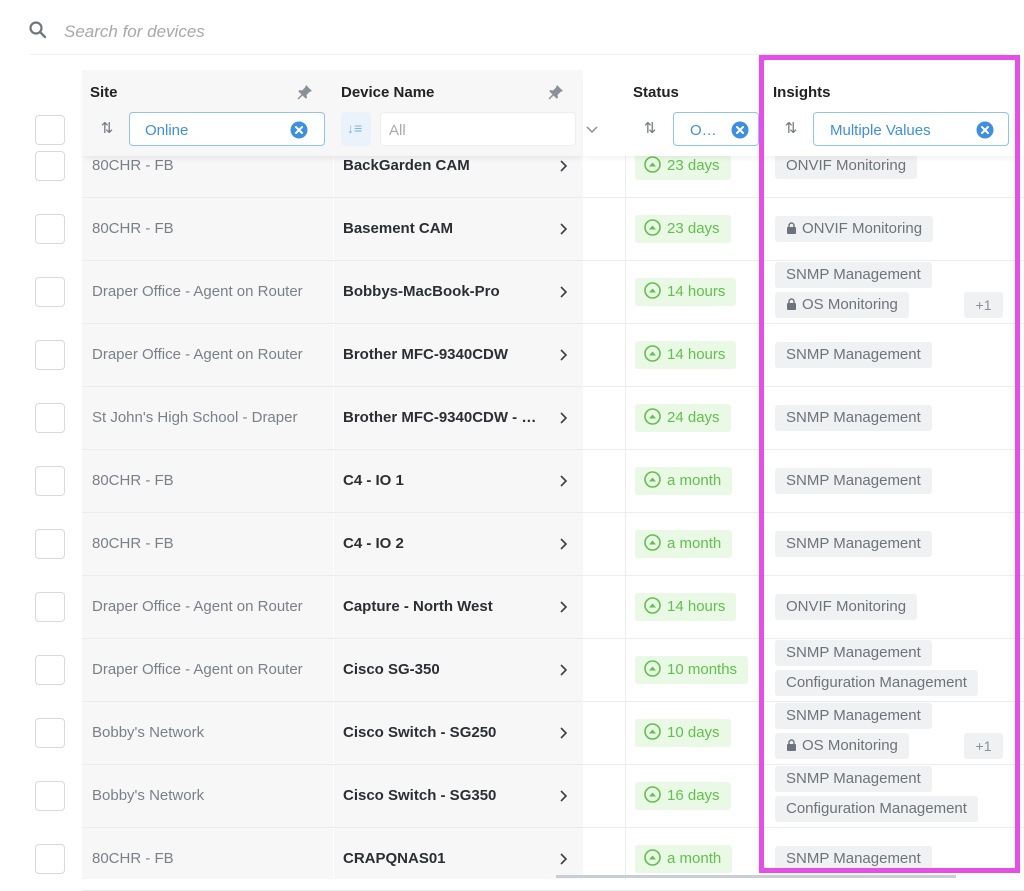  Describe the element at coordinates (387, 92) in the screenshot. I see `column-title-device-name: Device Name` at that location.